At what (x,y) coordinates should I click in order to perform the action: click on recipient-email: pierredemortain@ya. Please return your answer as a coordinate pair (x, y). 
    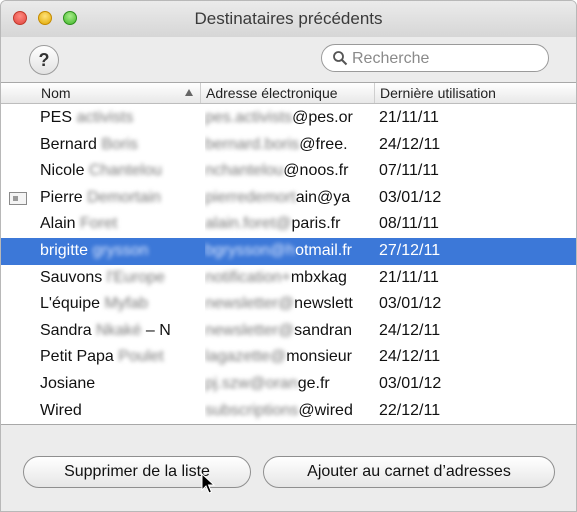
    Looking at the image, I should click on (289, 198).